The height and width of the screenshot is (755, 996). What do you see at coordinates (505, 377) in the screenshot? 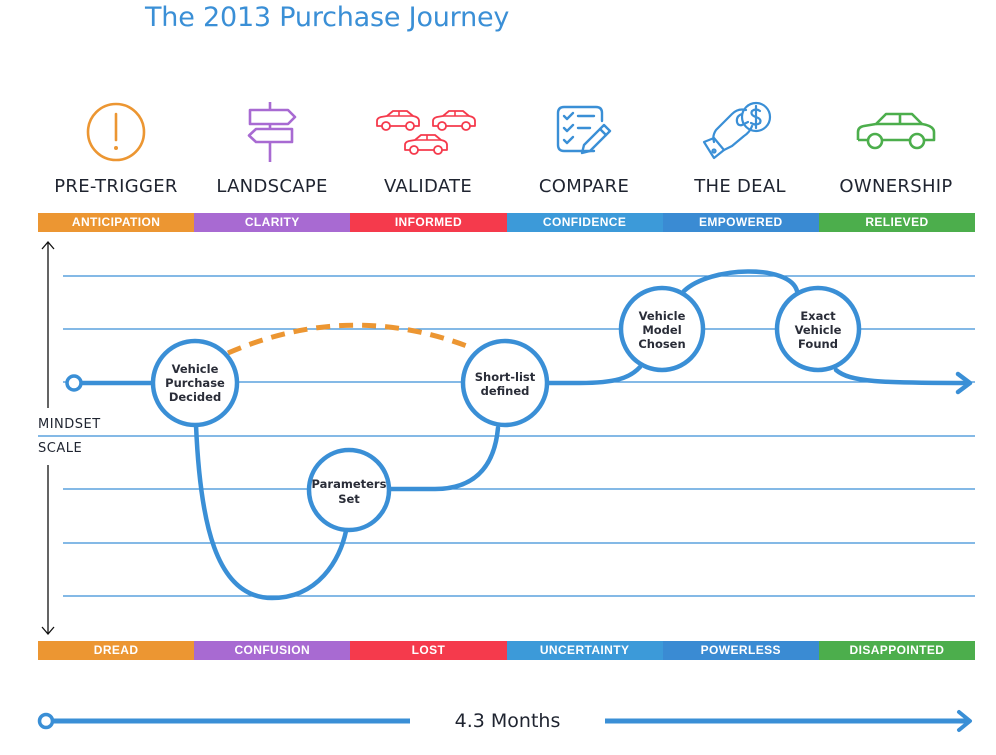
I see `milestone-text: Short-list` at bounding box center [505, 377].